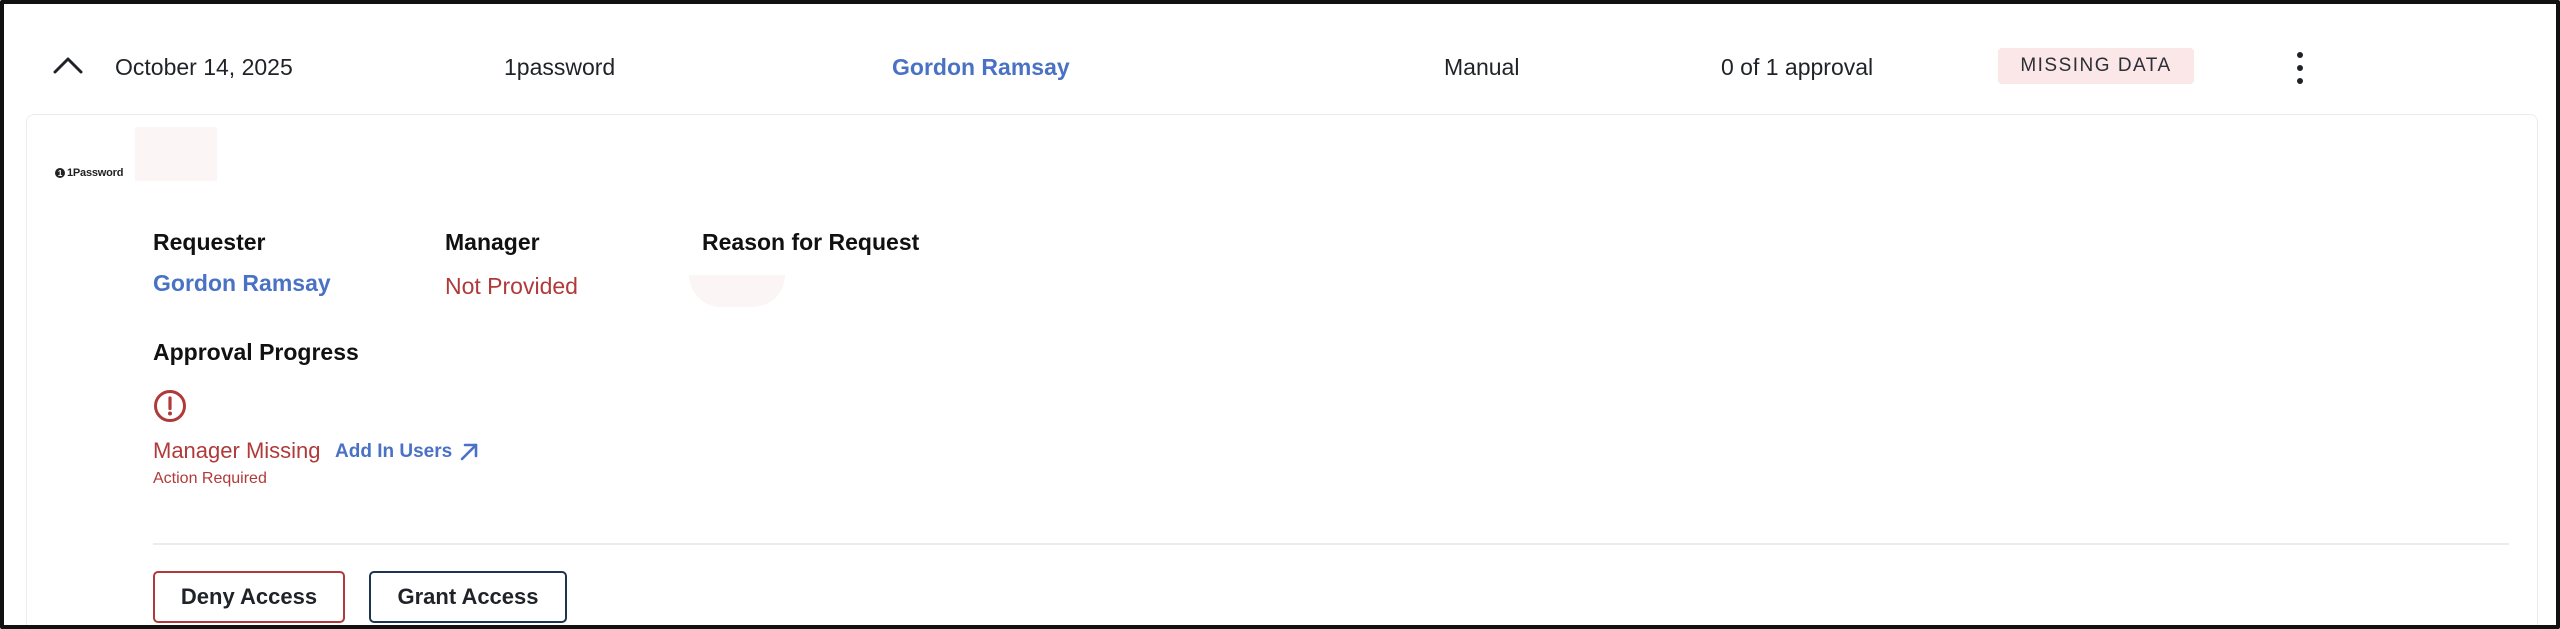  Describe the element at coordinates (737, 291) in the screenshot. I see `reason-value-placeholder` at that location.